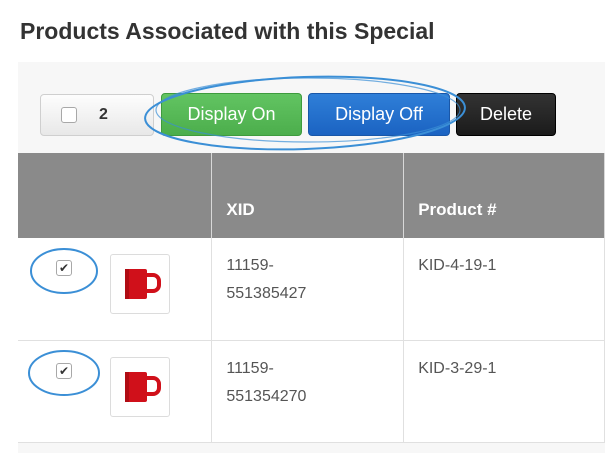 This screenshot has width=605, height=453. I want to click on column-header-product-number: Product #, so click(504, 195).